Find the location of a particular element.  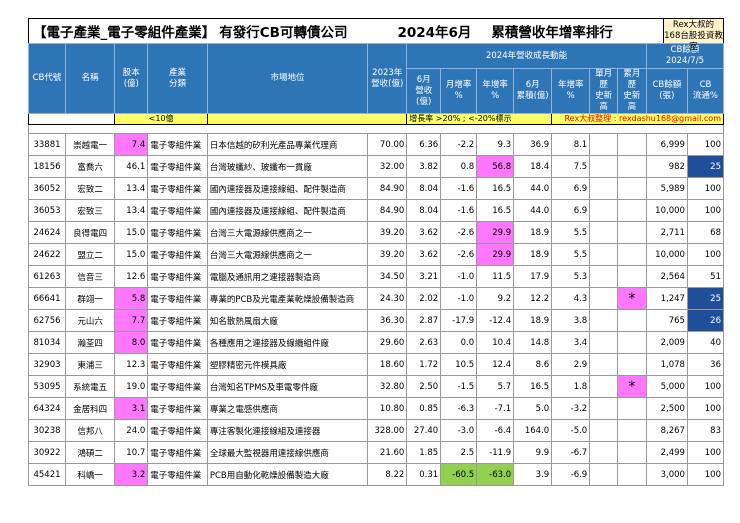

cell-cum-yoy: -6.9 is located at coordinates (571, 474).